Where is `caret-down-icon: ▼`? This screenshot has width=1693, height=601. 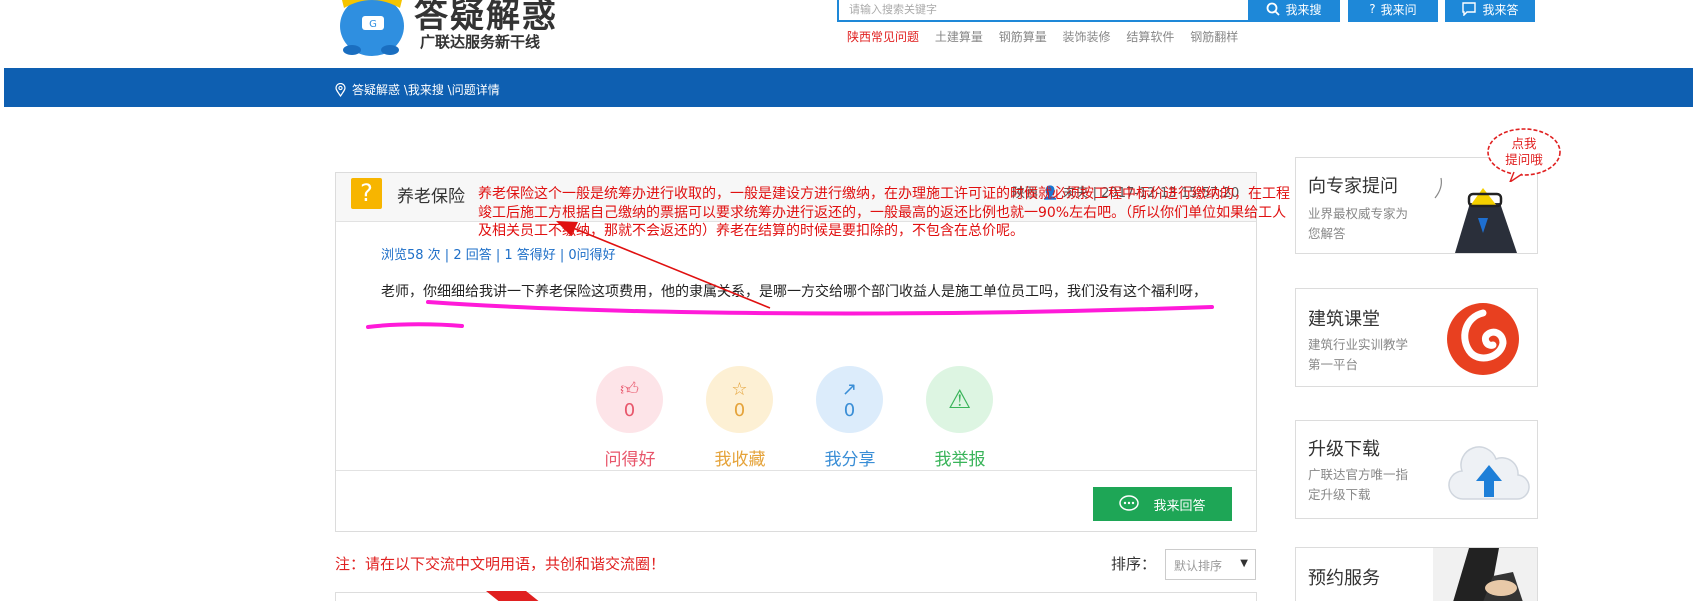
caret-down-icon: ▼ is located at coordinates (1244, 563).